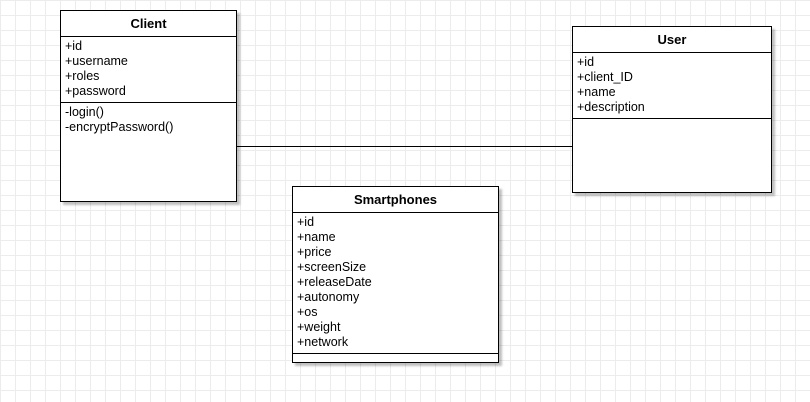 The height and width of the screenshot is (402, 810). I want to click on attribute: +releaseDate, so click(395, 282).